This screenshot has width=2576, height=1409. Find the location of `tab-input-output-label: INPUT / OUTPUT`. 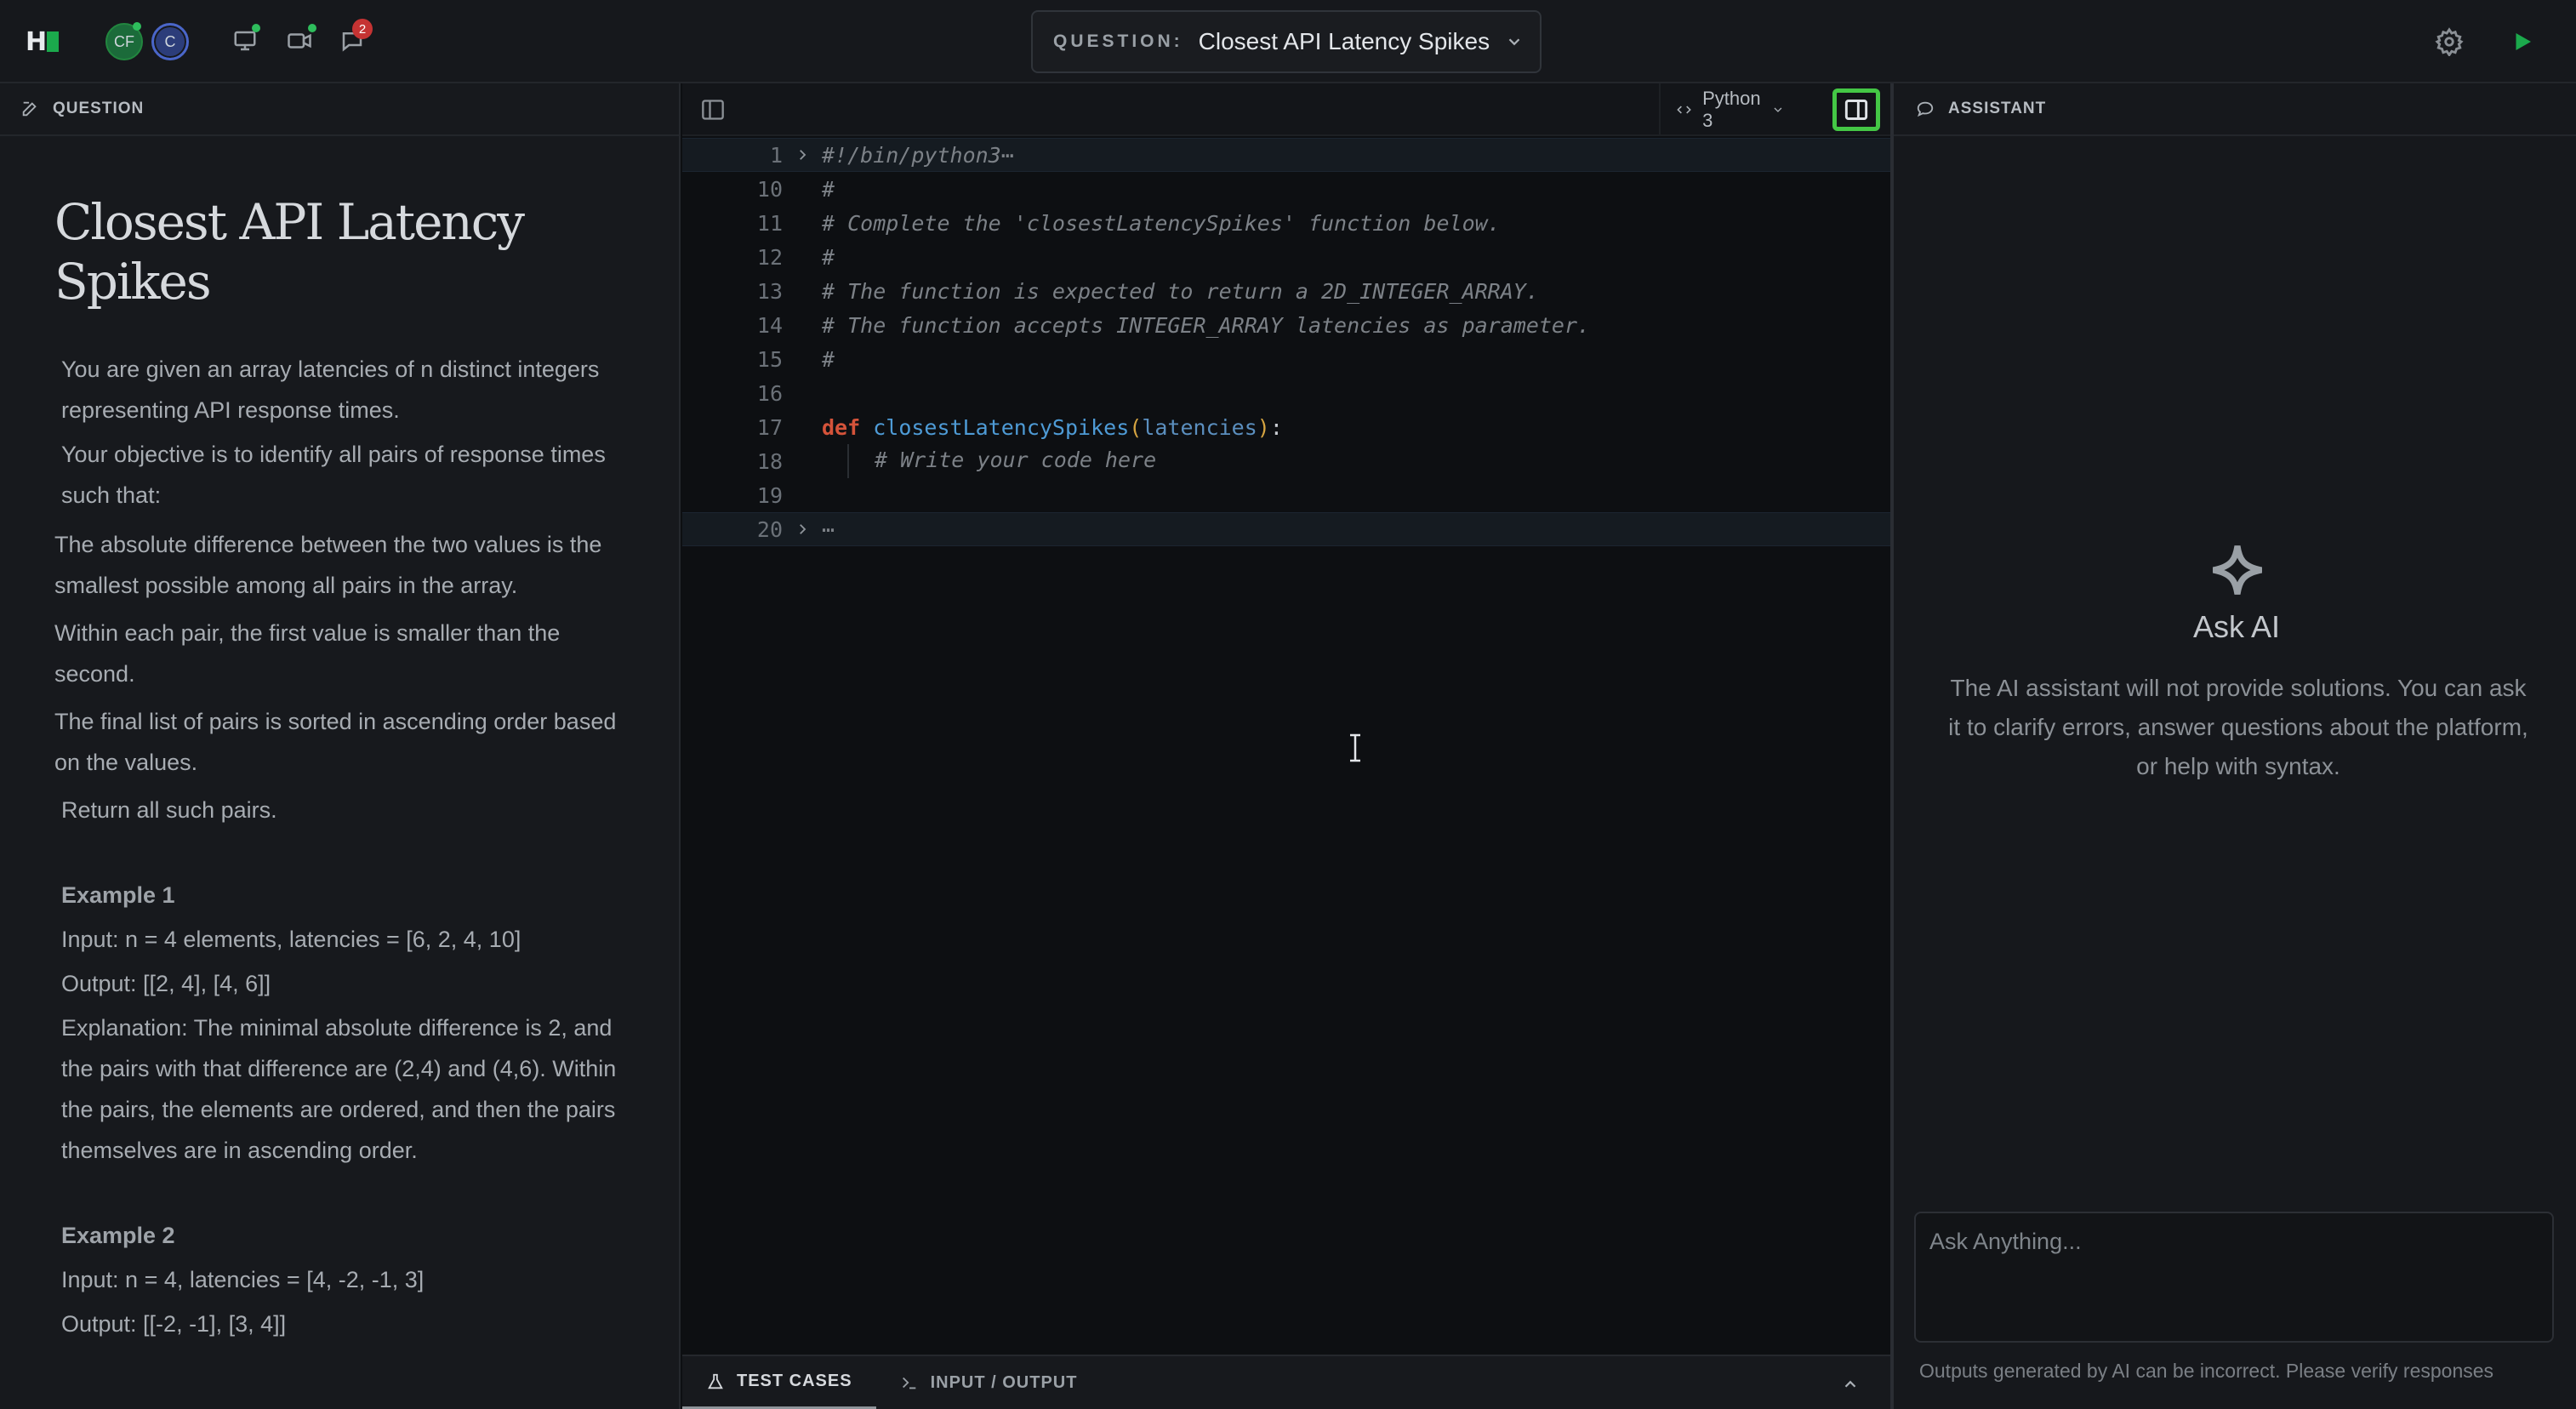

tab-input-output-label: INPUT / OUTPUT is located at coordinates (1004, 1382).